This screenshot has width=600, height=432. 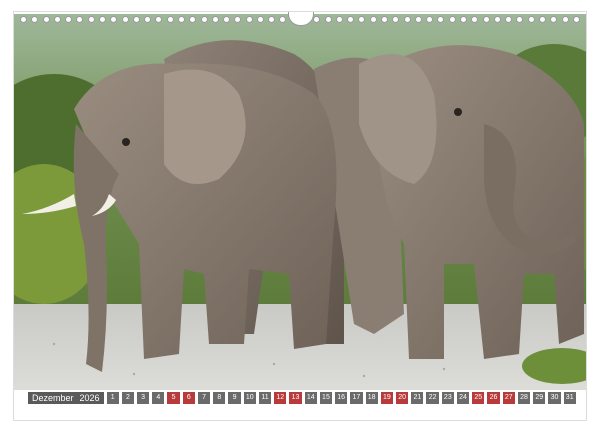 What do you see at coordinates (112, 398) in the screenshot?
I see `day-cell: 1` at bounding box center [112, 398].